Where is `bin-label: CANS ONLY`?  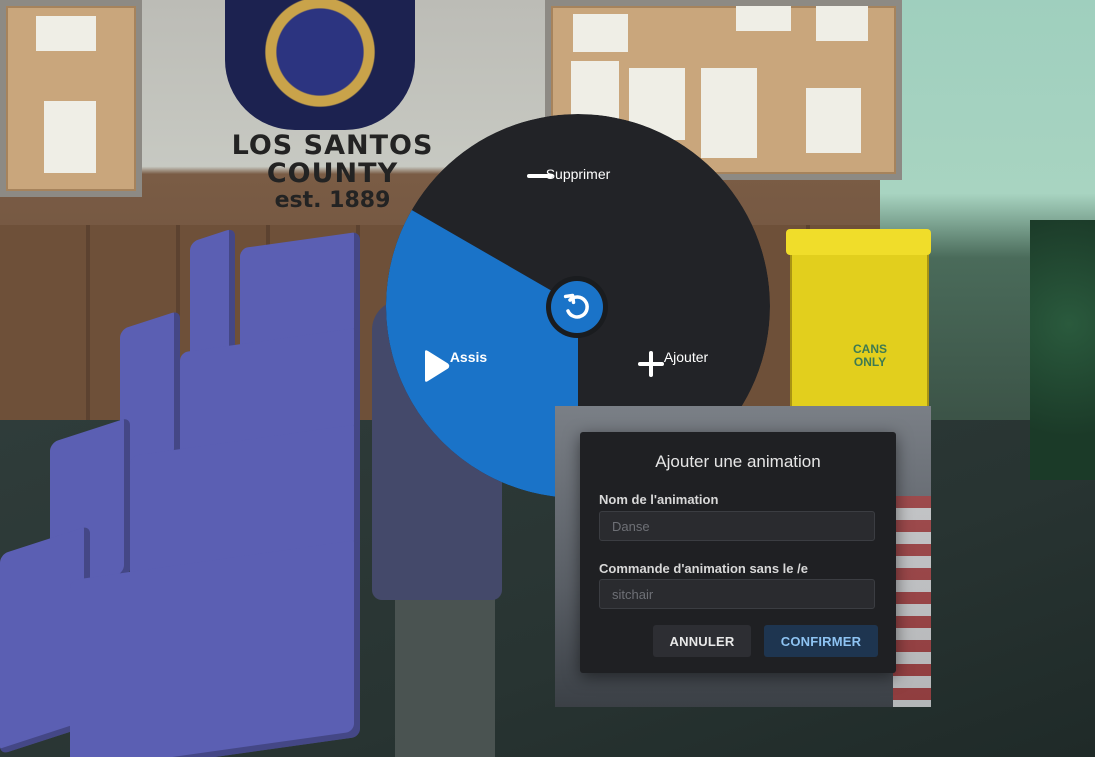 bin-label: CANS ONLY is located at coordinates (869, 356).